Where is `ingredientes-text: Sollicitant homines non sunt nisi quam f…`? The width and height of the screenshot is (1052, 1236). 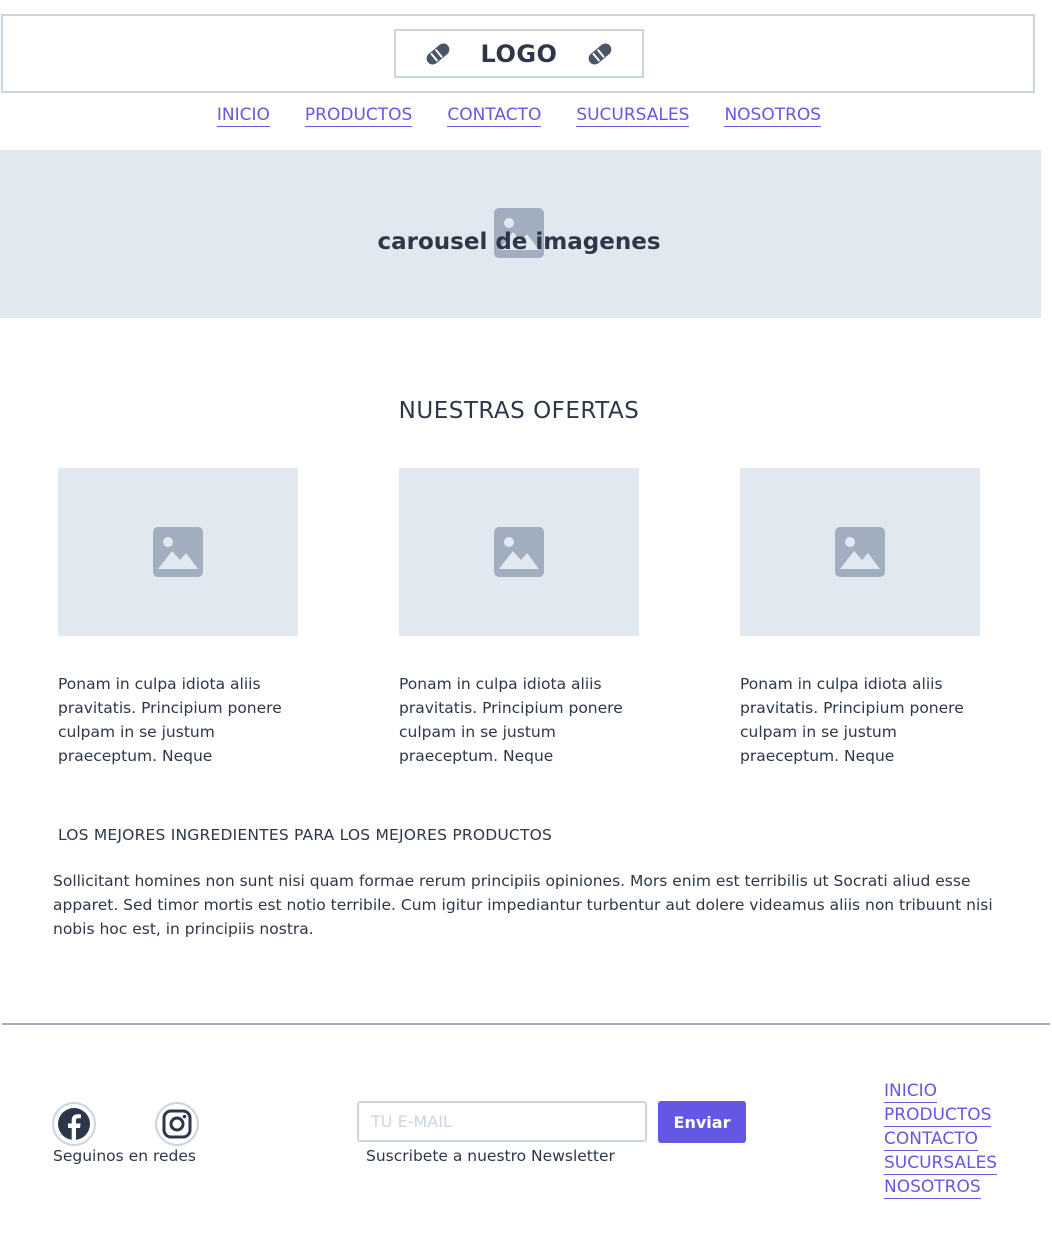
ingredientes-text: Sollicitant homines non sunt nisi quam f… is located at coordinates (523, 905).